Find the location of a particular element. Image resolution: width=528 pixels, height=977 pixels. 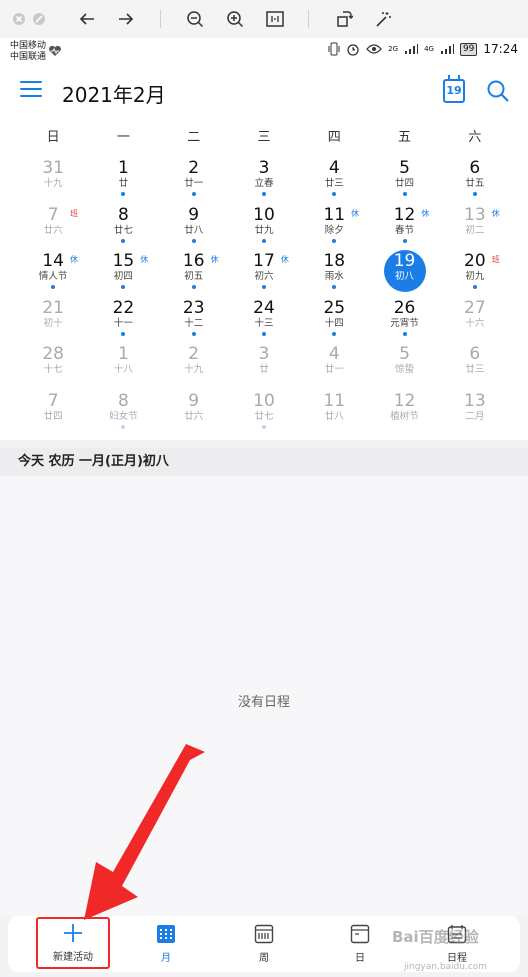

lunar-date: 初二 is located at coordinates (475, 230).